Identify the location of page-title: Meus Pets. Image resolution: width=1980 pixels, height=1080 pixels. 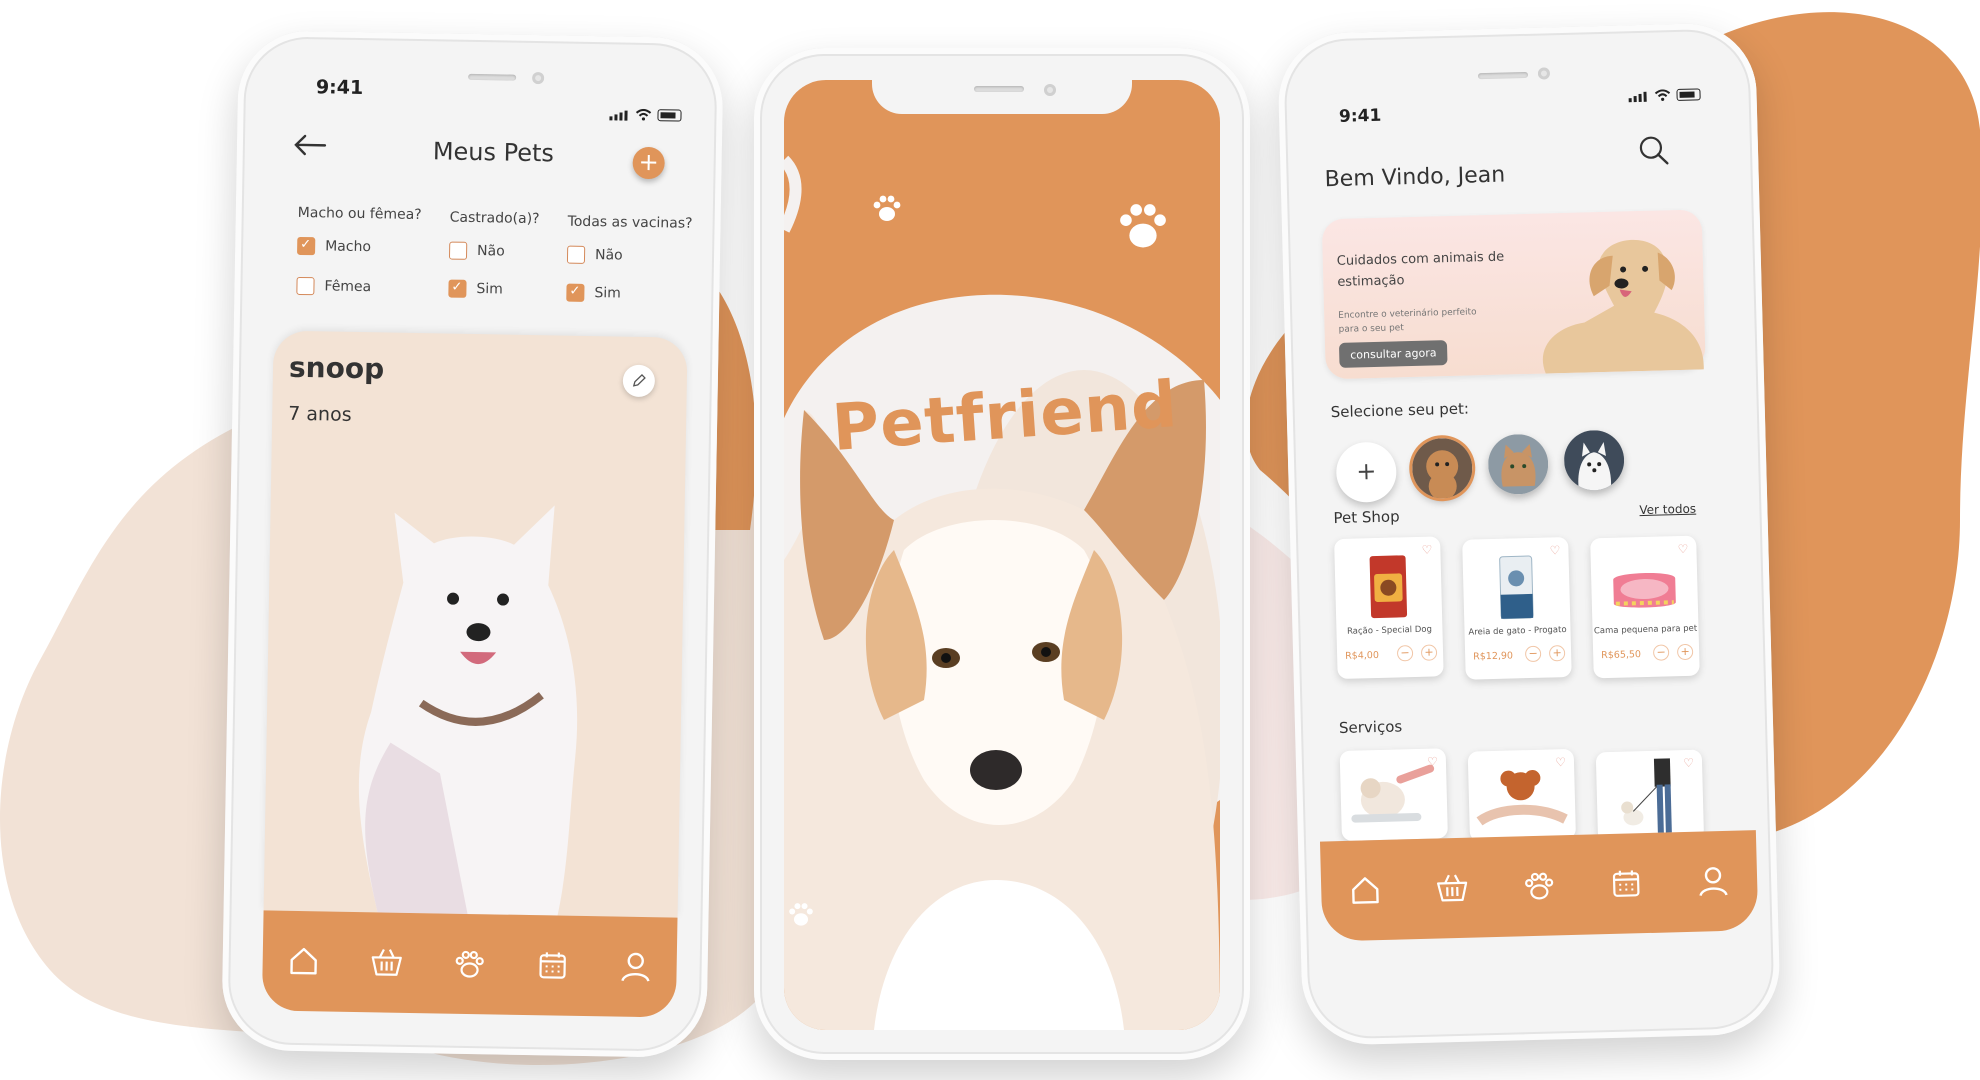
(493, 152).